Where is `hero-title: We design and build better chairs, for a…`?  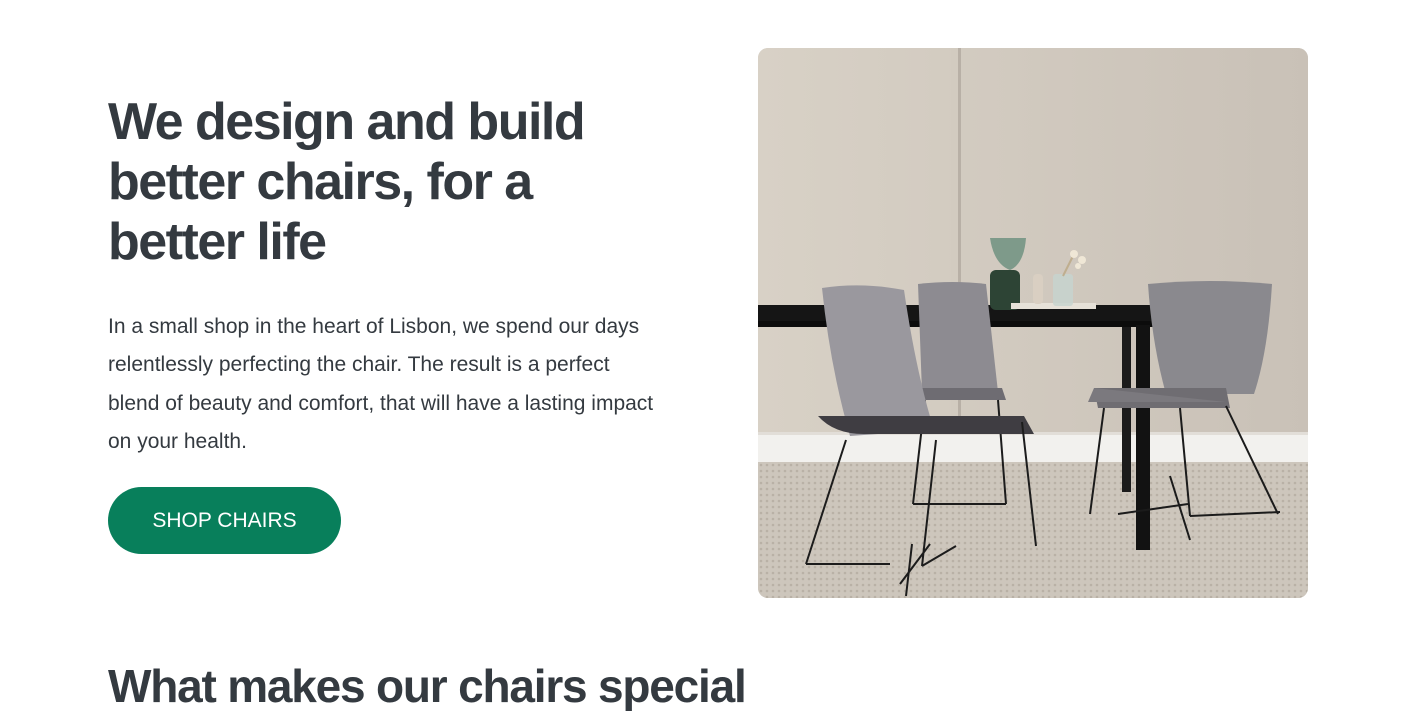 hero-title: We design and build better chairs, for a… is located at coordinates (347, 182).